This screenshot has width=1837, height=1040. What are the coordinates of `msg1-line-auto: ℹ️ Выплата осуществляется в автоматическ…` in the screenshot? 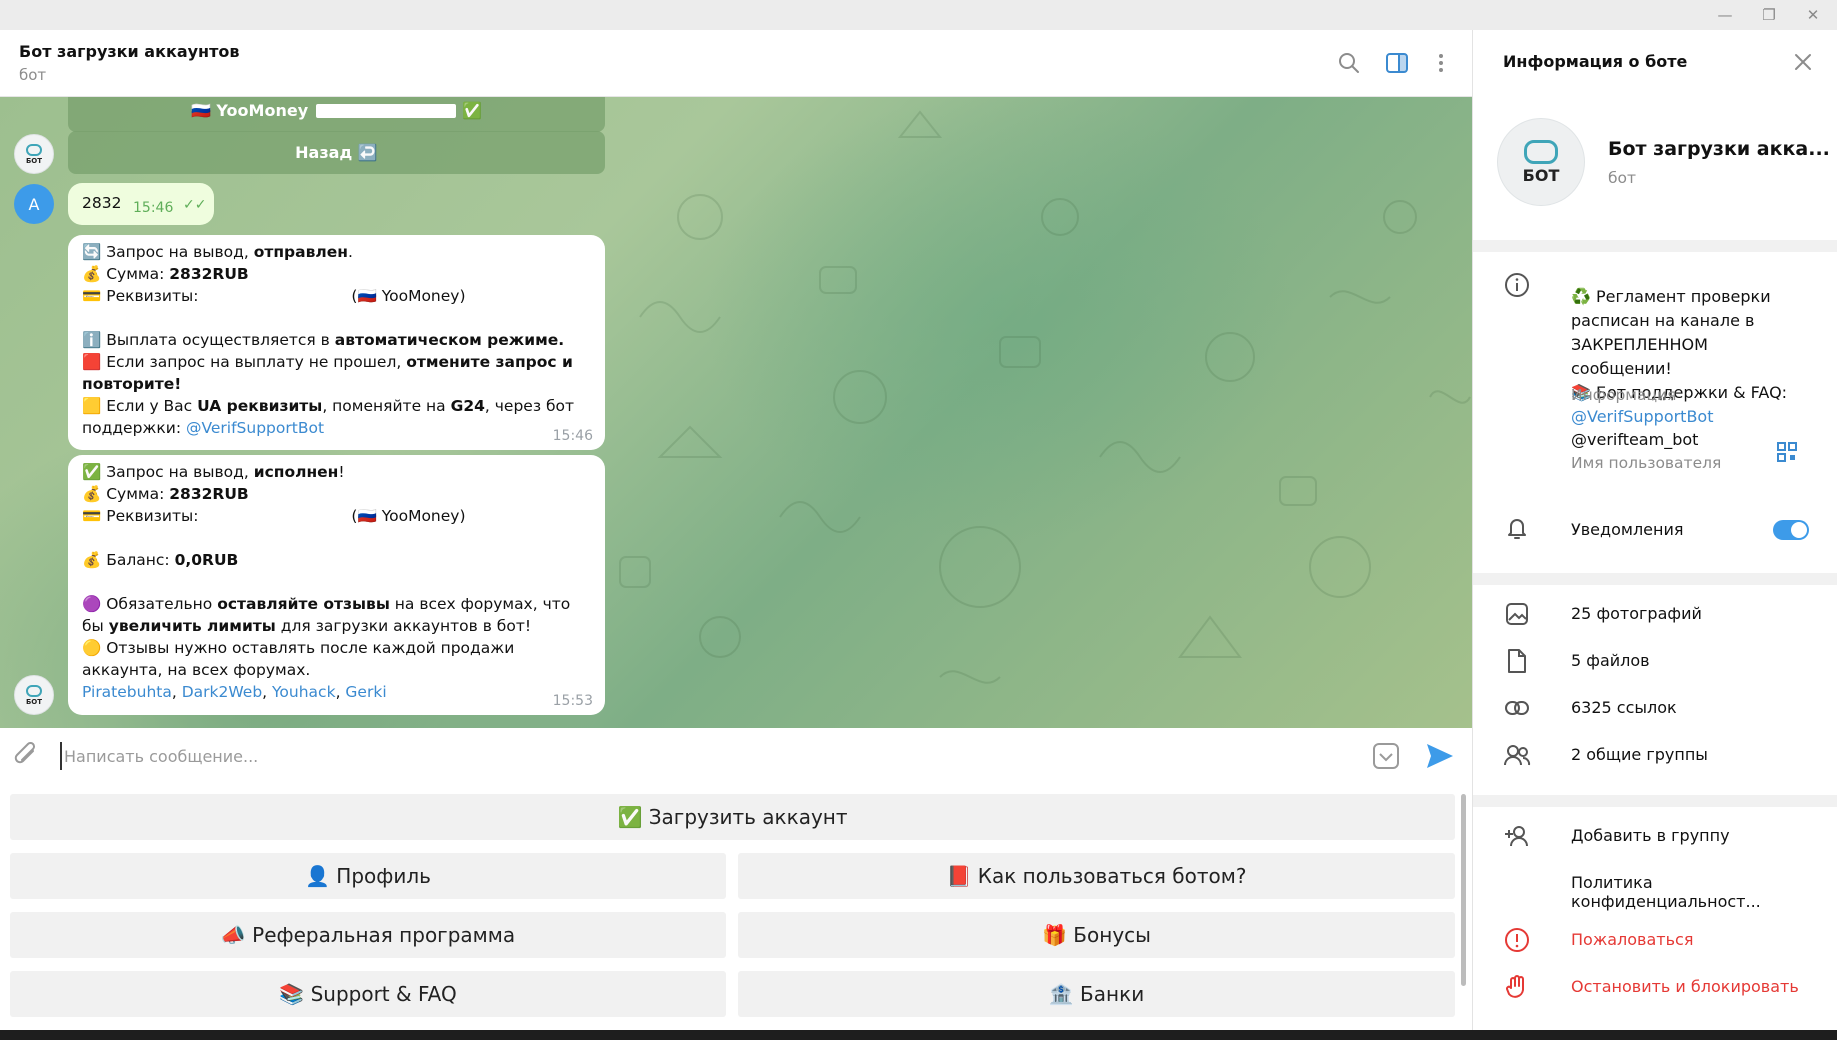 It's located at (323, 340).